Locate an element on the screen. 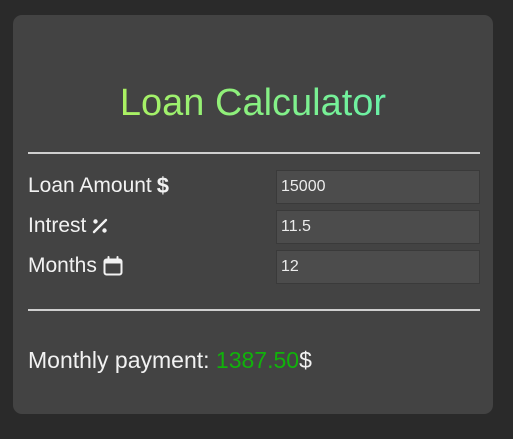 The image size is (513, 439). monthly-payment-result: Monthly payment: 1387.50$ is located at coordinates (170, 360).